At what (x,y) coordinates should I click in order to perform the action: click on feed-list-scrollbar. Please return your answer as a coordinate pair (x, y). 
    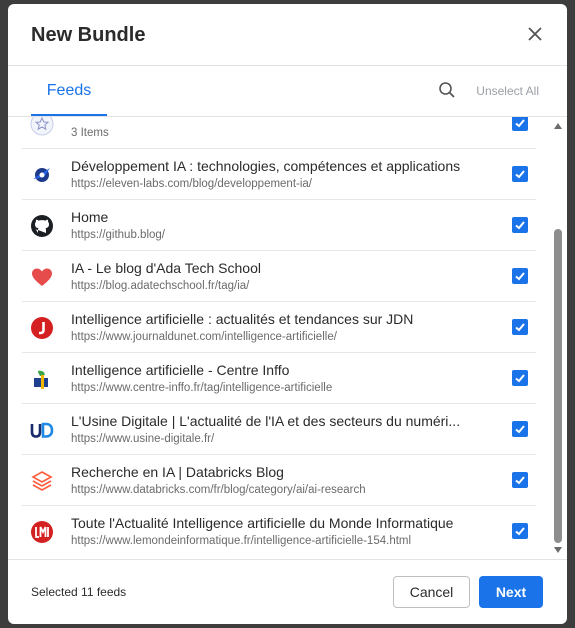
    Looking at the image, I should click on (558, 338).